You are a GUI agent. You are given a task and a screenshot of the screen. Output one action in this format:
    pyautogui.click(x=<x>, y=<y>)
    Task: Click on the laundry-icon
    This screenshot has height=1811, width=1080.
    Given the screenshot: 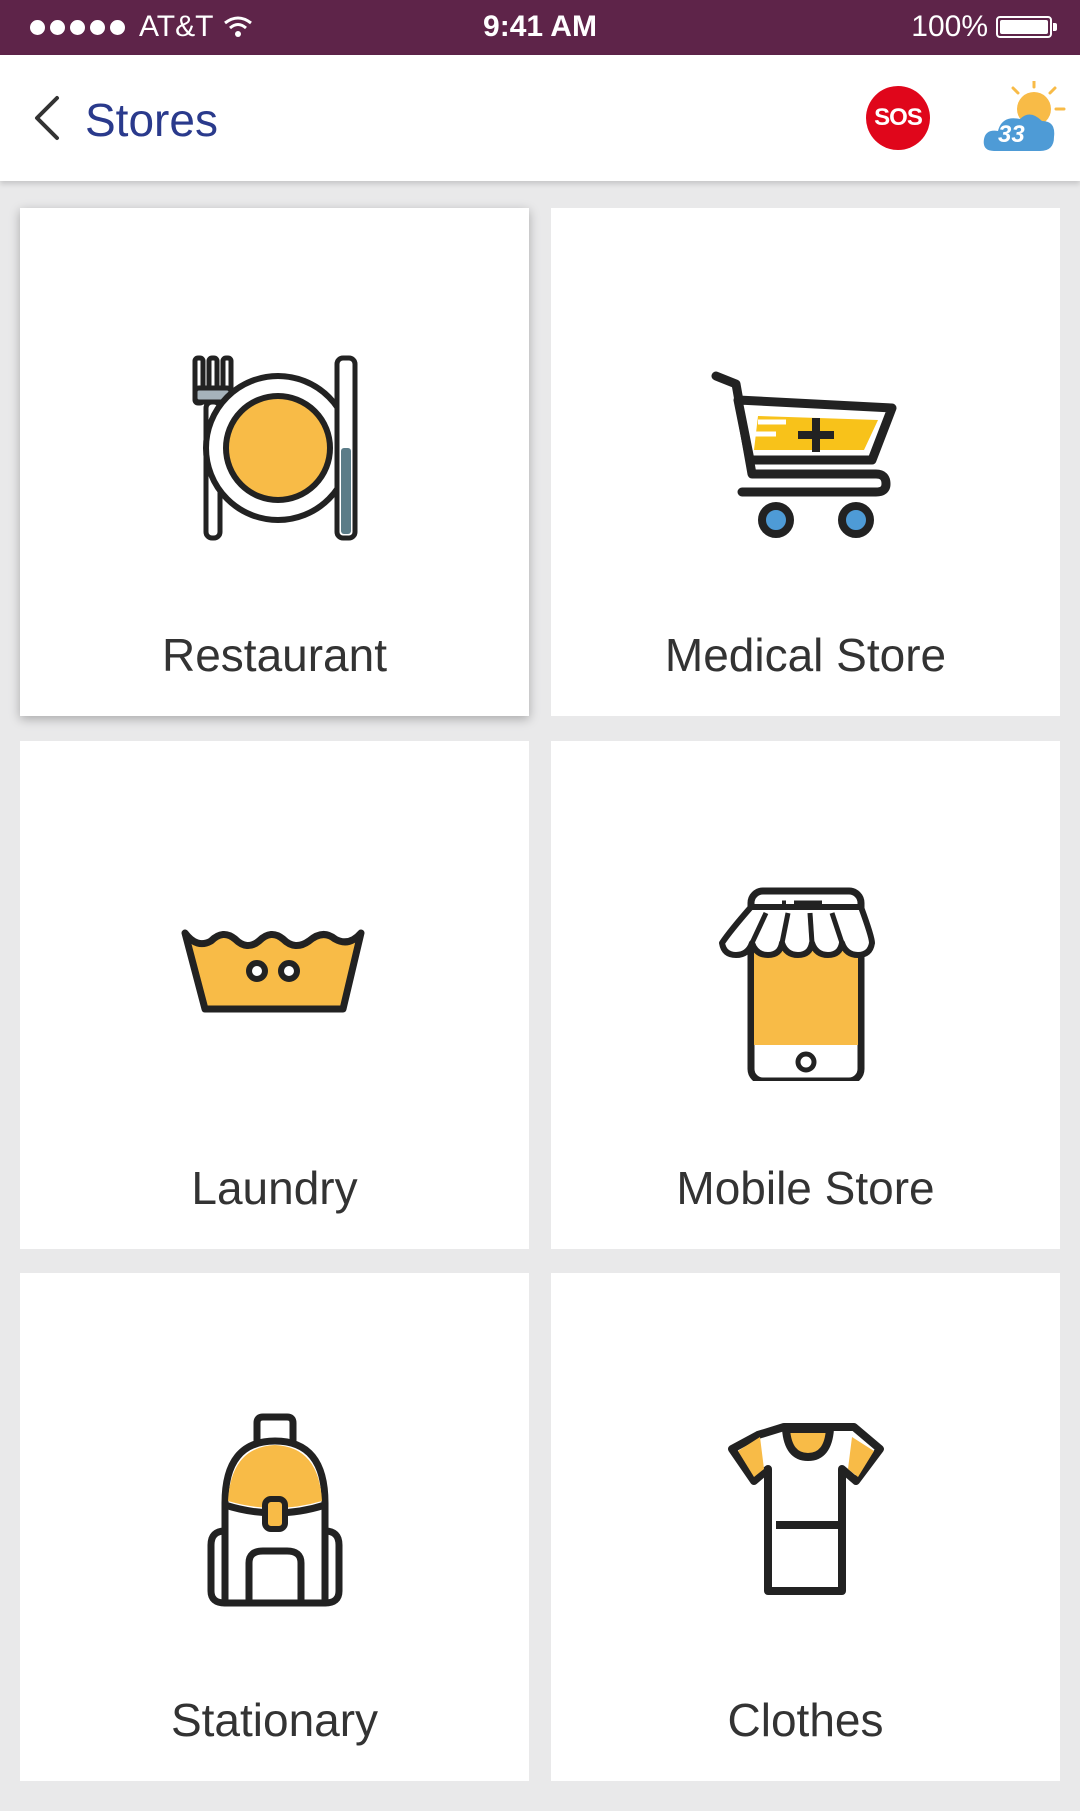 What is the action you would take?
    pyautogui.click(x=272, y=971)
    